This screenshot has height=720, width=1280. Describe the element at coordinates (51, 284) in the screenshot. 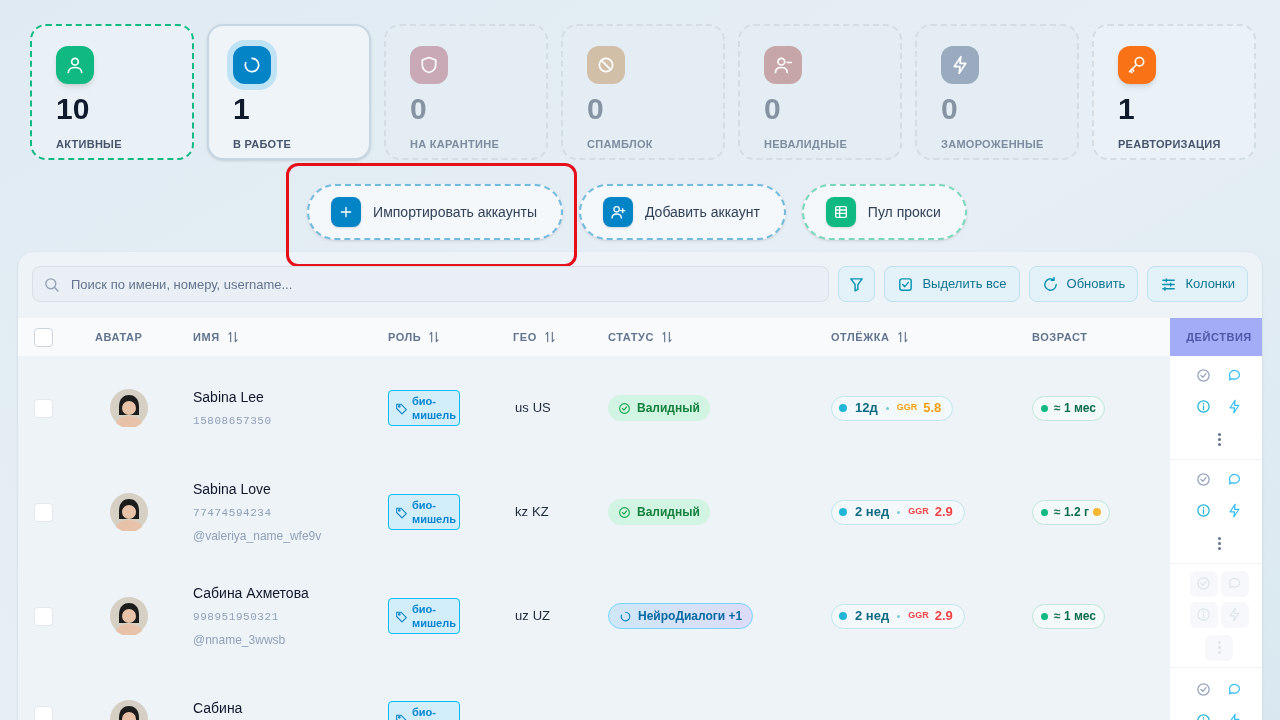

I see `search-icon` at that location.